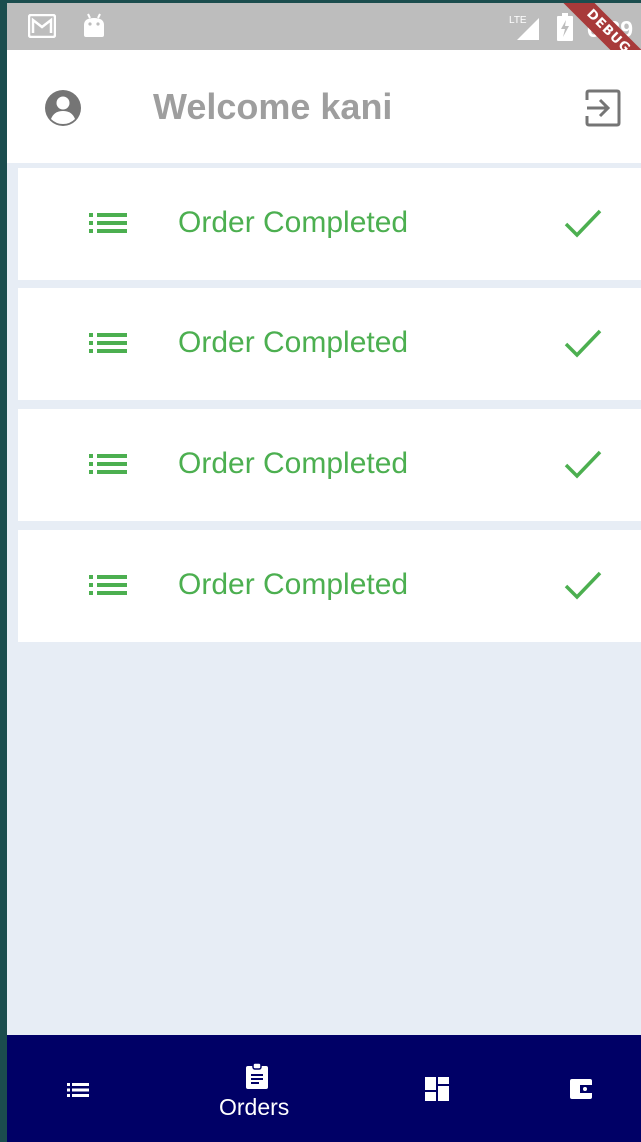  Describe the element at coordinates (324, 1088) in the screenshot. I see `bottom-navigation: Orders` at that location.